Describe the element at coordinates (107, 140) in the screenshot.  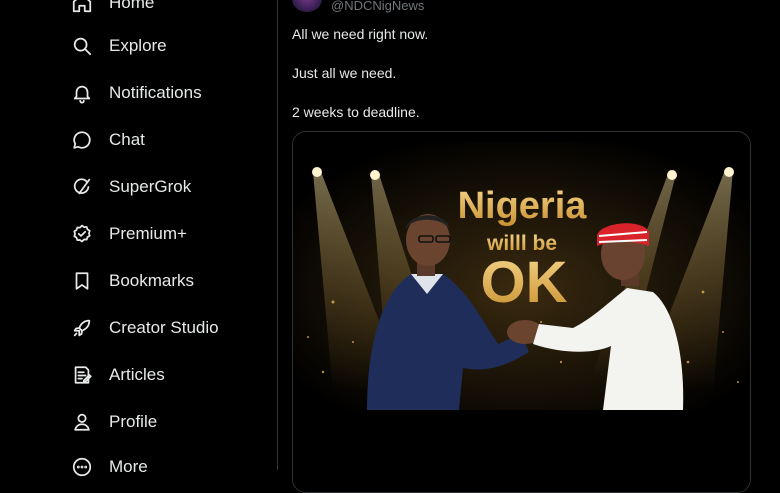
I see `sidebar-item-chat: Chat` at that location.